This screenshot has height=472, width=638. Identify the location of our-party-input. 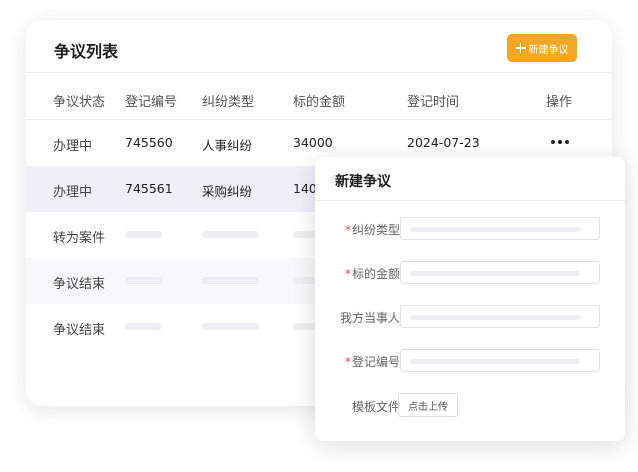
(500, 316).